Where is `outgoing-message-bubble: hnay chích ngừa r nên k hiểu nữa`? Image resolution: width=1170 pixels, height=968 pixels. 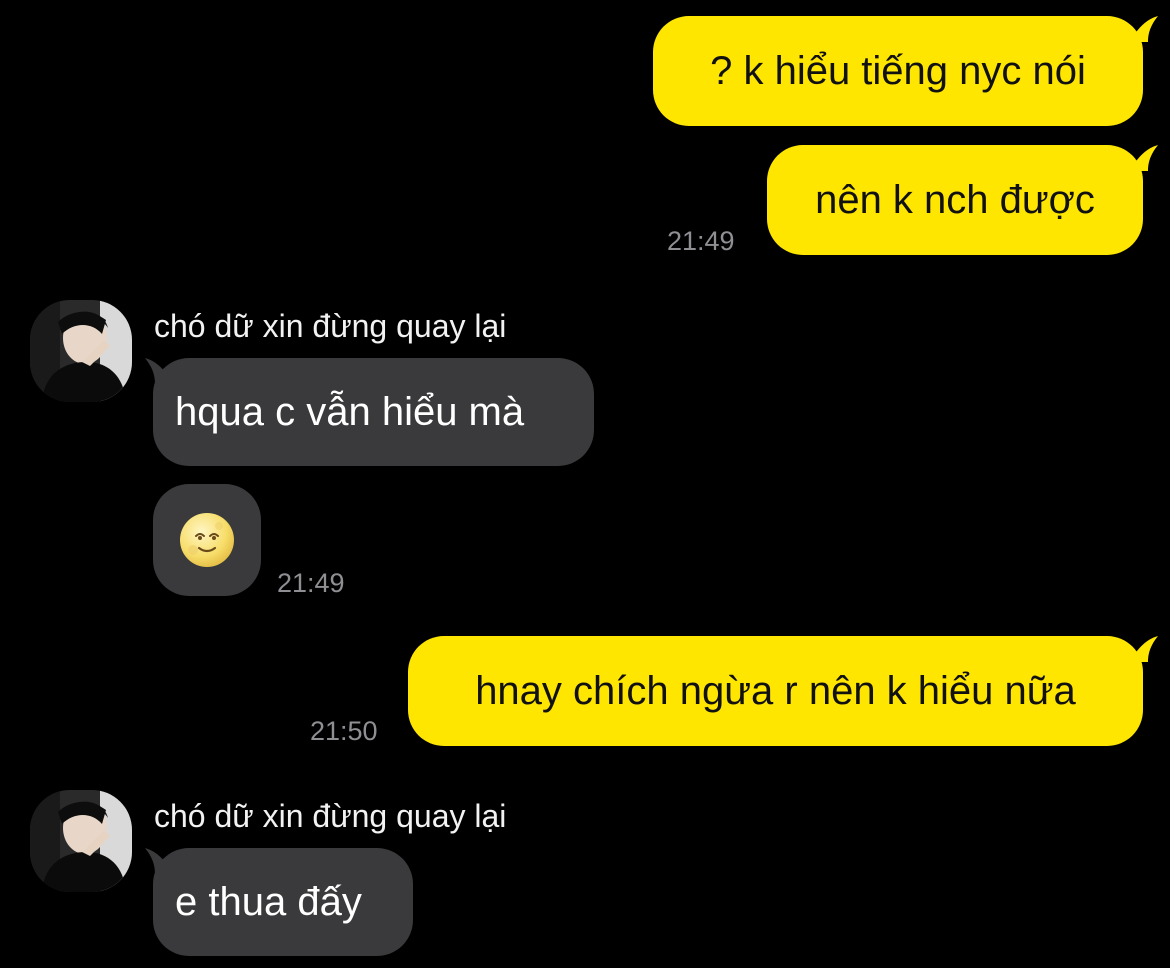
outgoing-message-bubble: hnay chích ngừa r nên k hiểu nữa is located at coordinates (775, 691).